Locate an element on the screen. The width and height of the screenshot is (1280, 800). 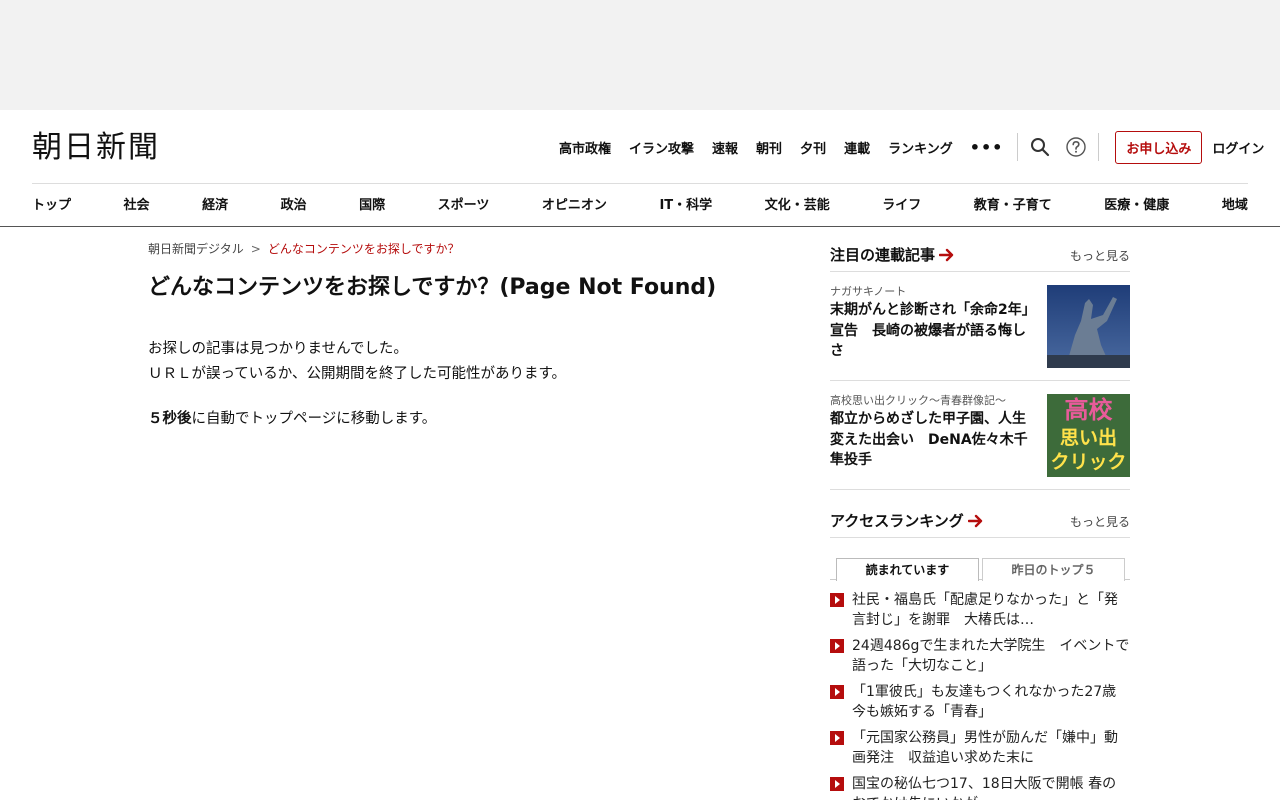
ranking-title-text: アクセスランキング is located at coordinates (897, 521).